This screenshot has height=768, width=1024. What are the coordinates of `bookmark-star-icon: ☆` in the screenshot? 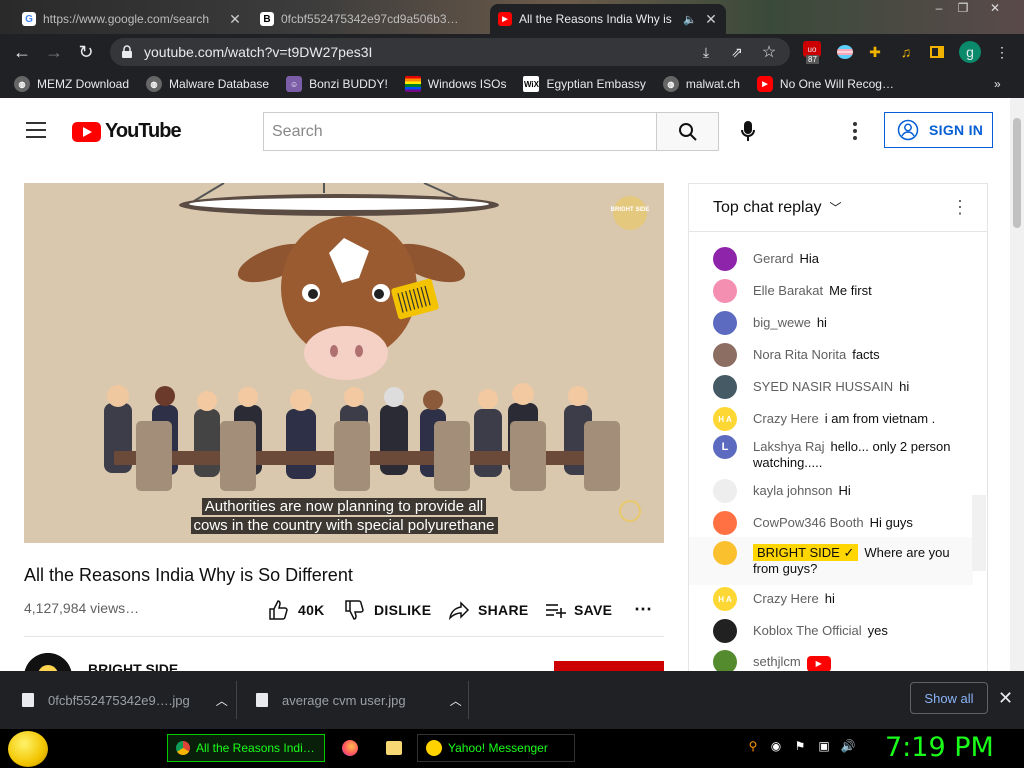 It's located at (769, 52).